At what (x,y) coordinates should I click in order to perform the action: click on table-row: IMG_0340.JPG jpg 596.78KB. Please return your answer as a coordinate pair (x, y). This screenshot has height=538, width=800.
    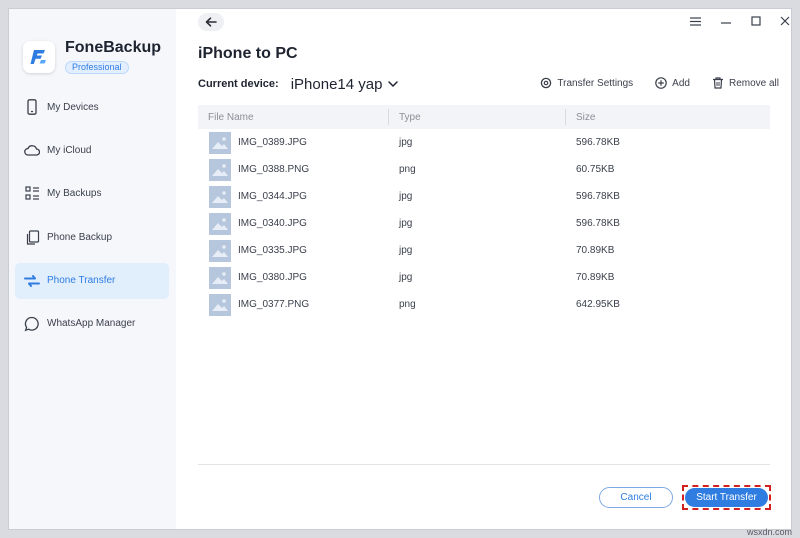
    Looking at the image, I should click on (484, 223).